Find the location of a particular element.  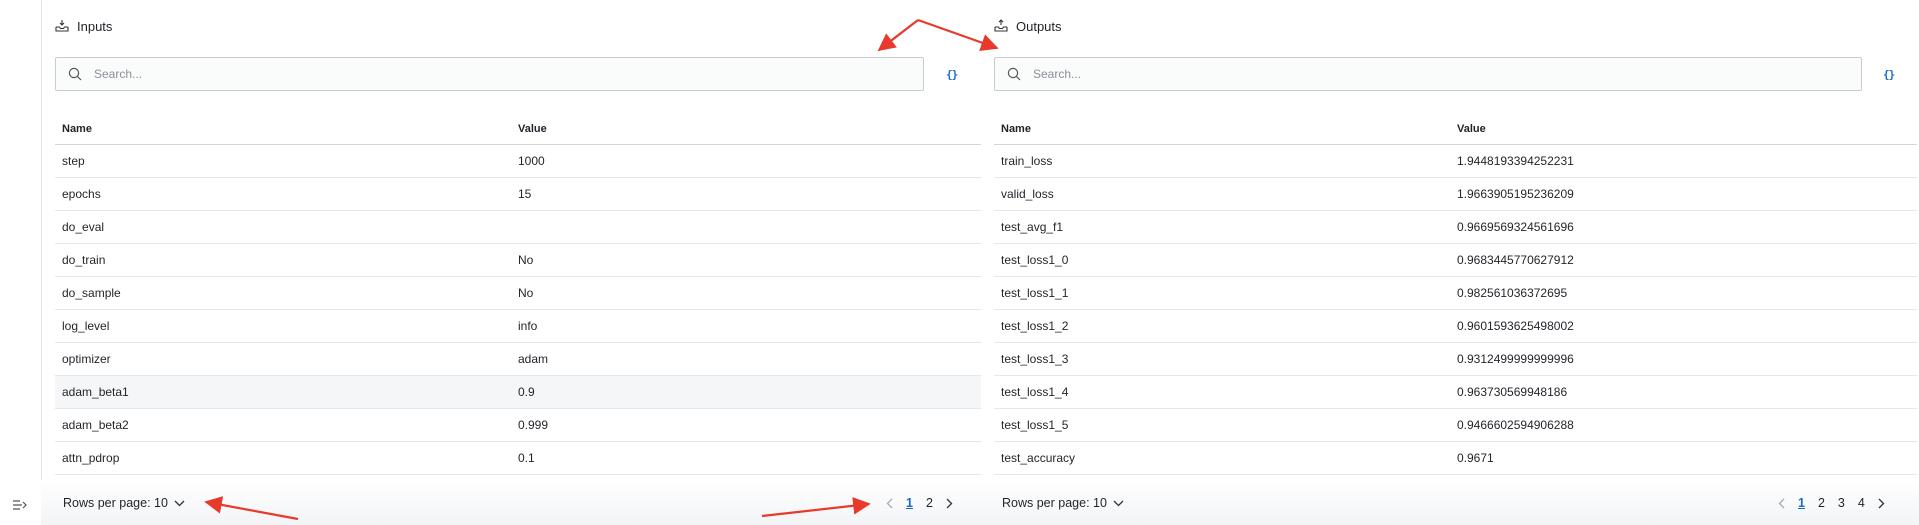

param-value is located at coordinates (746, 227).